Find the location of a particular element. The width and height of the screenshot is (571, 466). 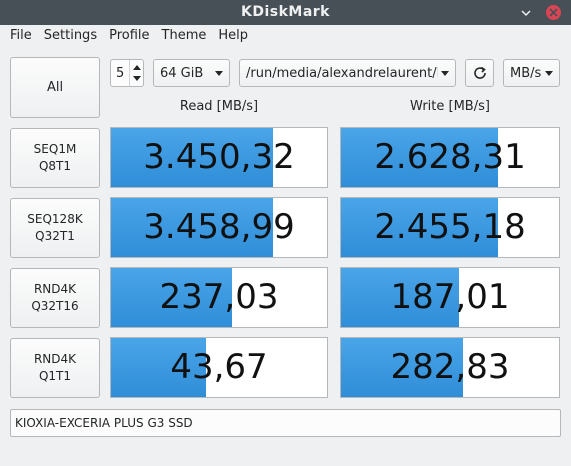

menu-settings: Settings is located at coordinates (70, 36).